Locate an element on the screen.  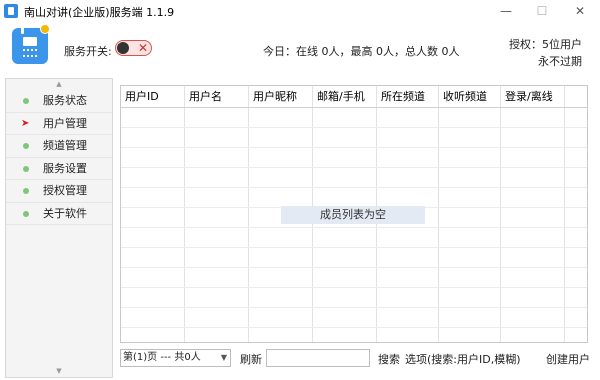
today-stats: 今日：在线 0人，最高 0人，总人数 0人 is located at coordinates (361, 51).